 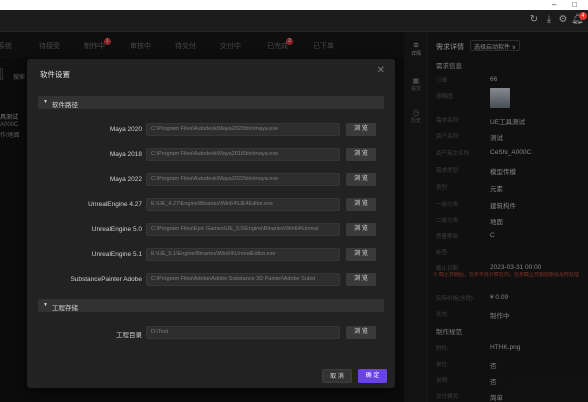 I want to click on section-software-paths: ▼ 软件路径, so click(x=211, y=102).